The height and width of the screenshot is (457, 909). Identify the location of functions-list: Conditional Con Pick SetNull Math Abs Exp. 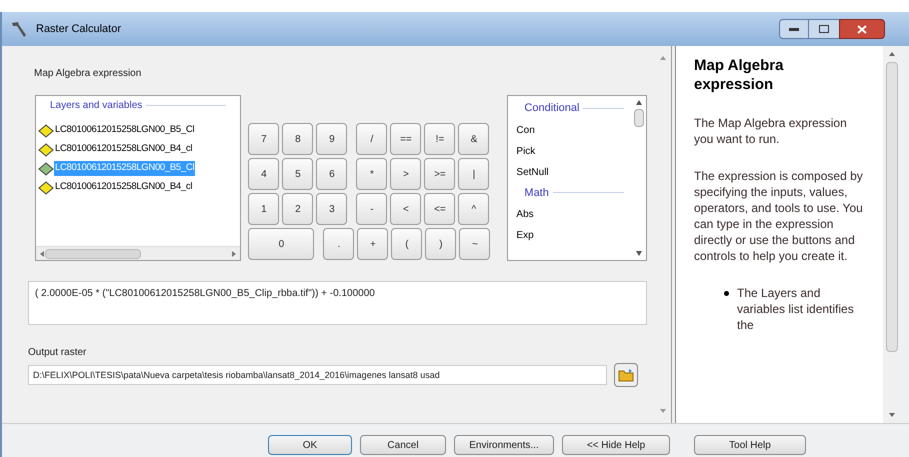
(577, 178).